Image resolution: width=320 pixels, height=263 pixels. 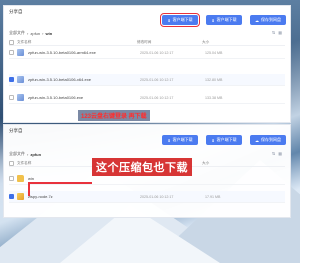 What do you see at coordinates (20, 178) in the screenshot?
I see `folder-icon` at bounding box center [20, 178].